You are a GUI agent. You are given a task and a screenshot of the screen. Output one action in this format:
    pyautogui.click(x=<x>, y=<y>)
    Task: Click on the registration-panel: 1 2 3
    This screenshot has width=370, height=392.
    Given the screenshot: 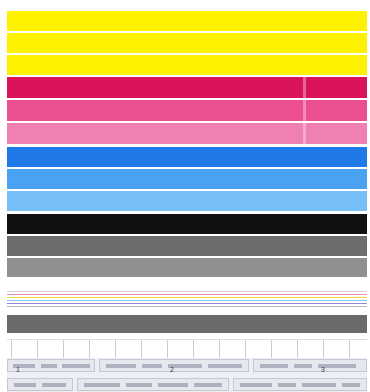 What is the action you would take?
    pyautogui.click(x=187, y=365)
    